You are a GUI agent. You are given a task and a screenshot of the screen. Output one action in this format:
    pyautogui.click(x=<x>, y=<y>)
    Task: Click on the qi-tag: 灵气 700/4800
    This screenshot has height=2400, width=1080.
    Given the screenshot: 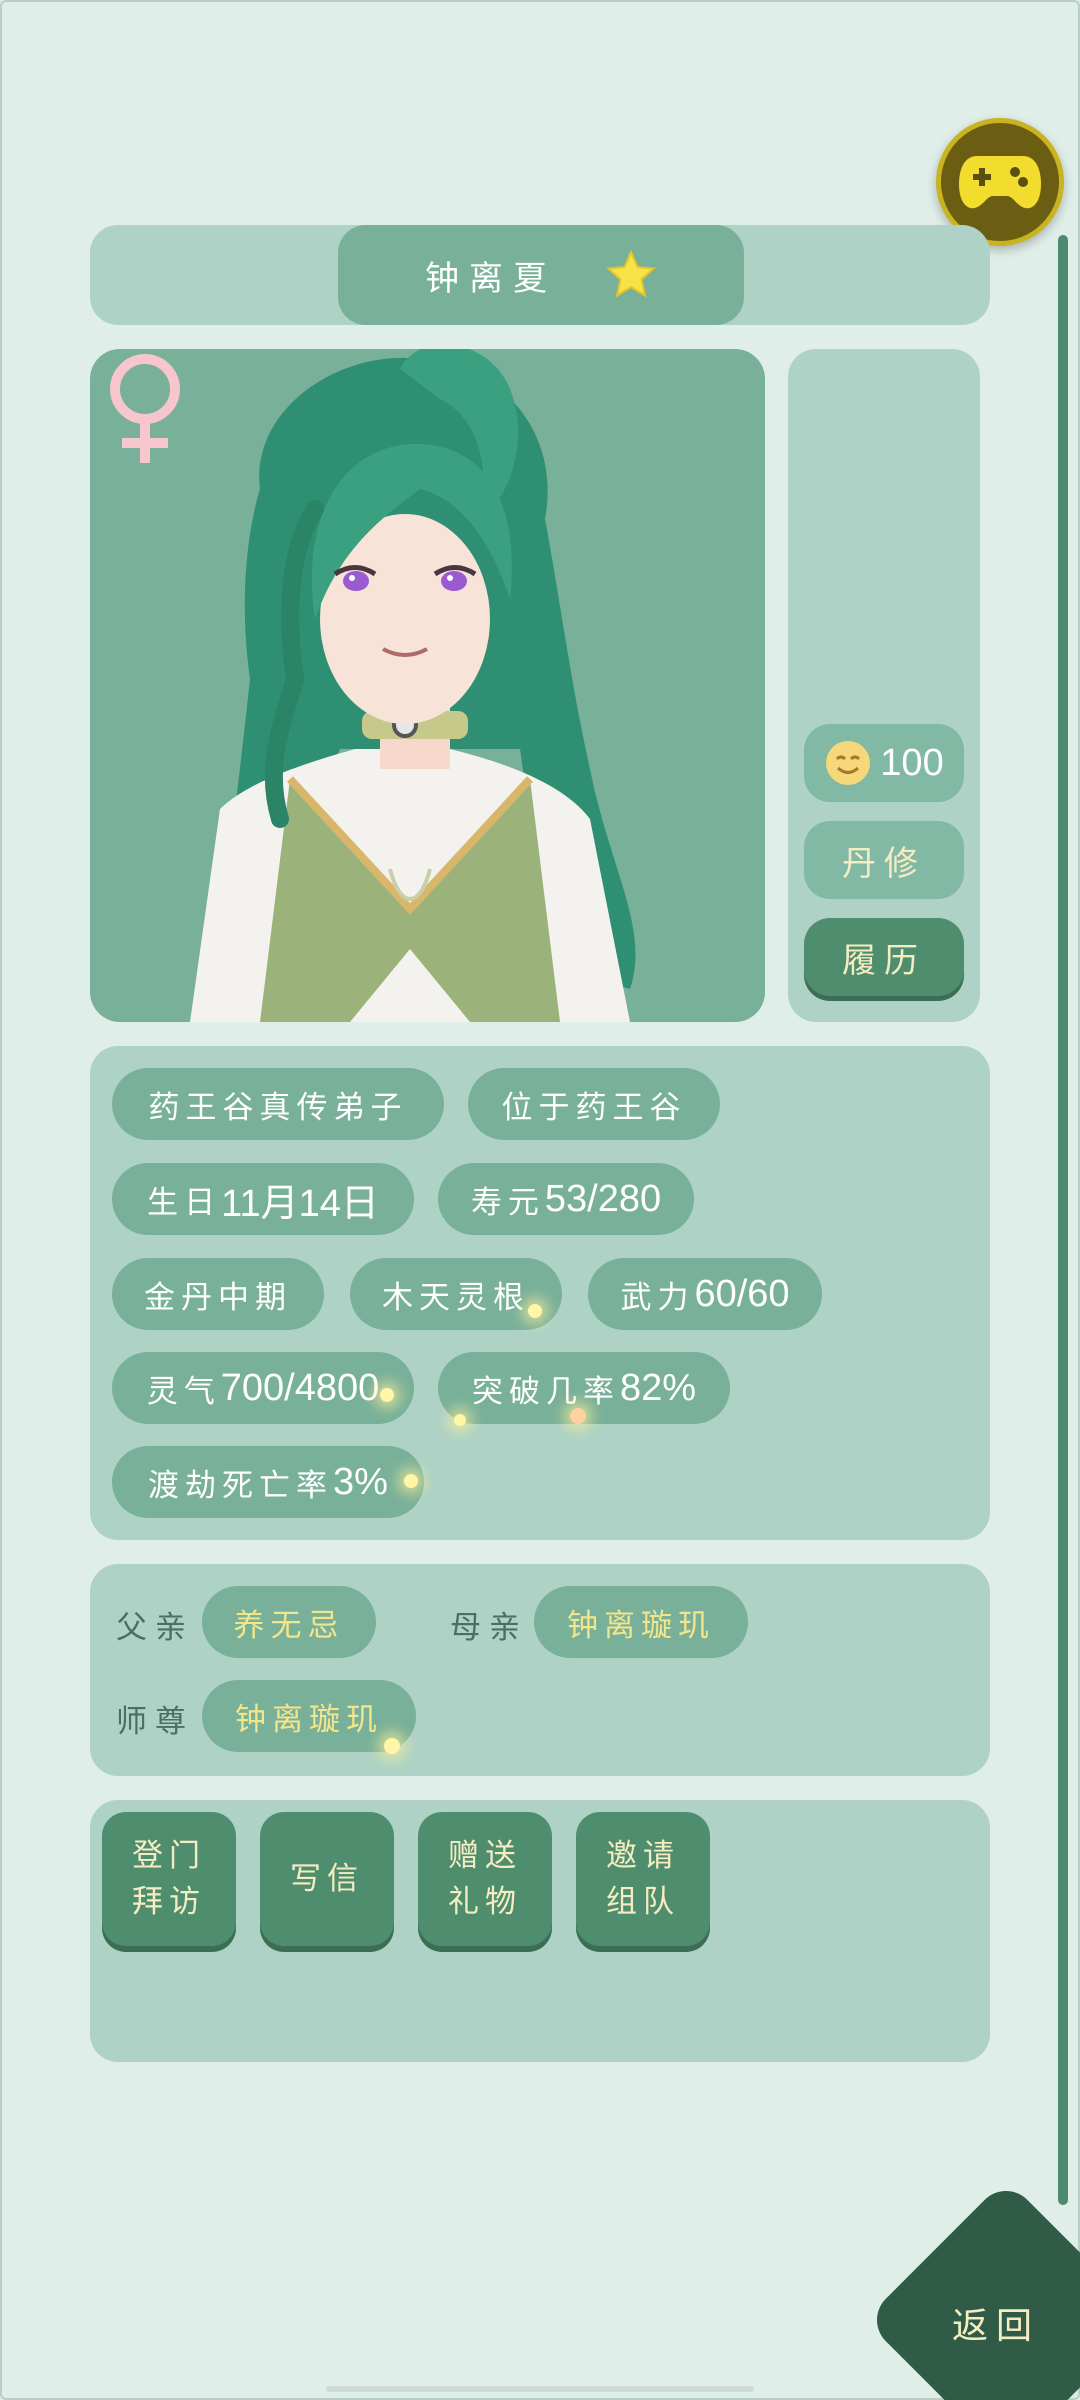 What is the action you would take?
    pyautogui.click(x=263, y=1388)
    